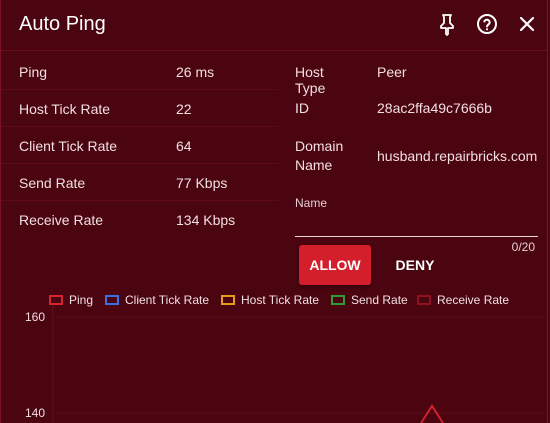 The height and width of the screenshot is (423, 550). Describe the element at coordinates (487, 24) in the screenshot. I see `help-icon` at that location.